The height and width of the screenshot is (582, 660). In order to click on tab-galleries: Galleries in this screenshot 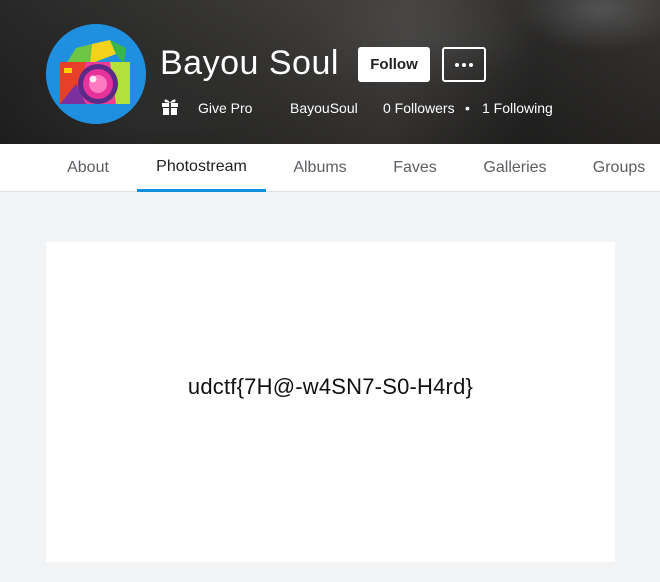, I will do `click(515, 168)`.